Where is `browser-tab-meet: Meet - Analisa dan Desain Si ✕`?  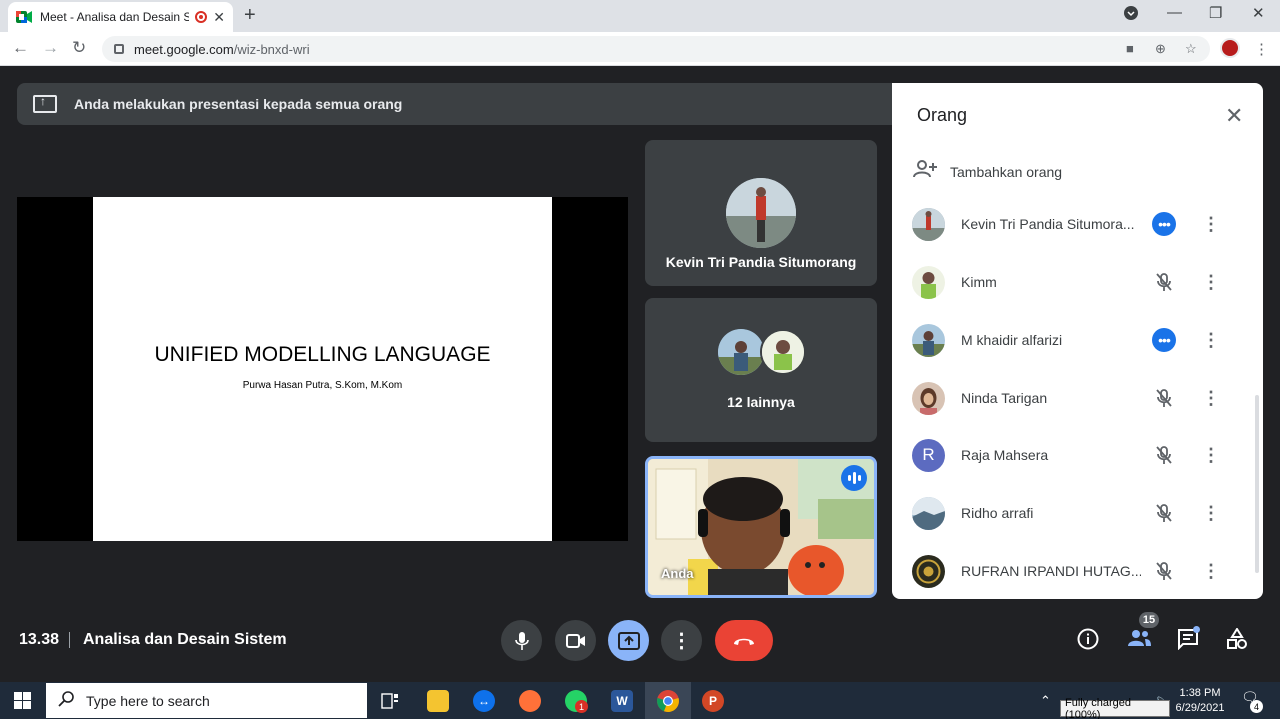 browser-tab-meet: Meet - Analisa dan Desain Si ✕ is located at coordinates (120, 17).